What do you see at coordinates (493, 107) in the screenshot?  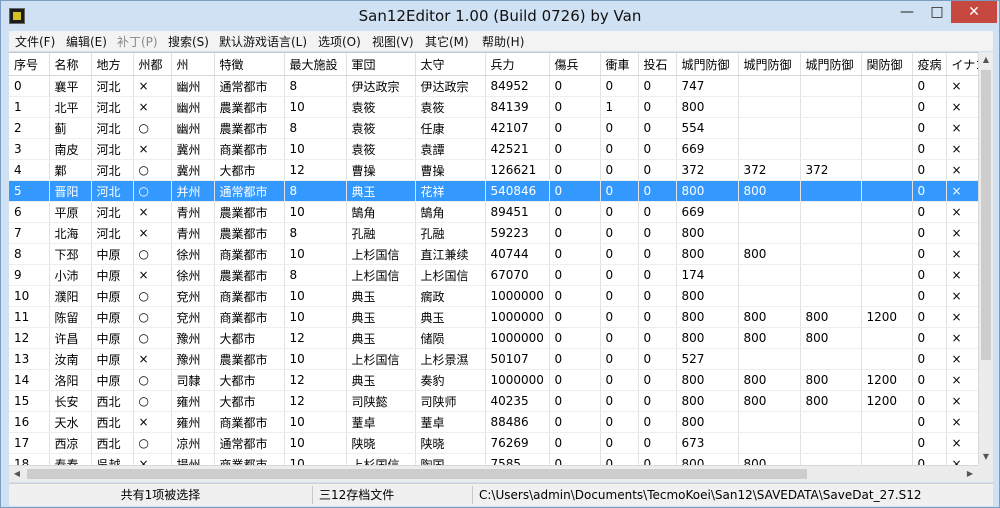 I see `table-row: 1 北平 河北 × 幽州 農業都市 10 袁筱 袁筱 84139 0 1 0 800 0 ×` at bounding box center [493, 107].